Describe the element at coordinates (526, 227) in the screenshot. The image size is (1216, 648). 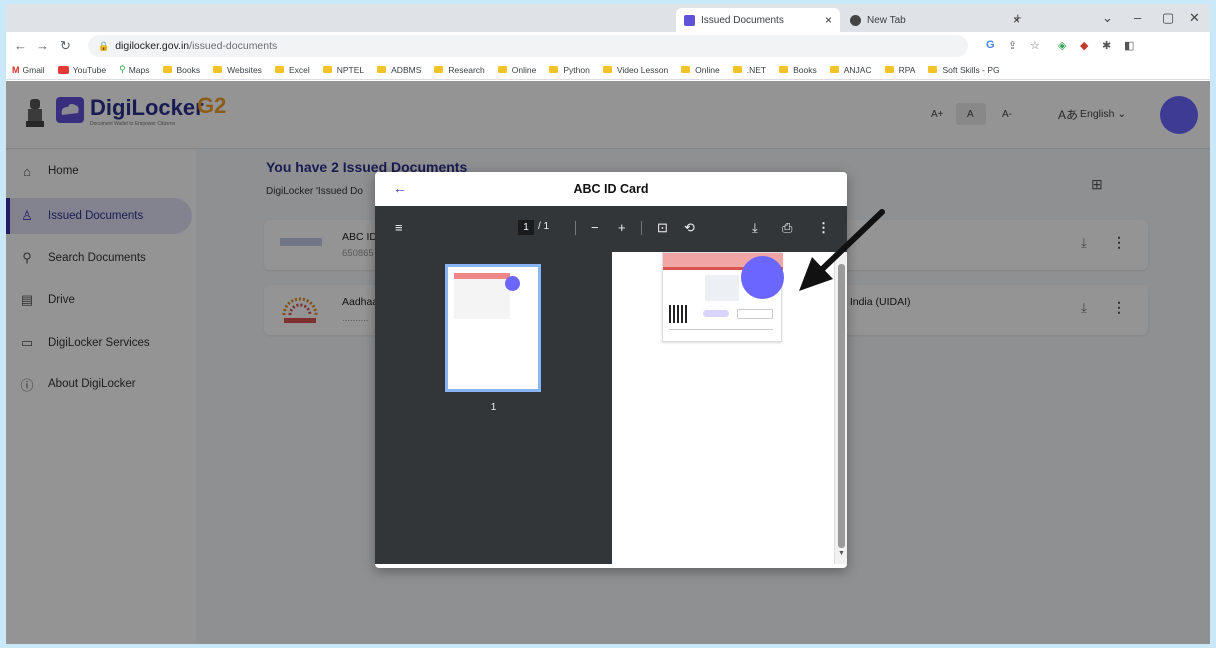
I see `page-number-input: 1` at that location.